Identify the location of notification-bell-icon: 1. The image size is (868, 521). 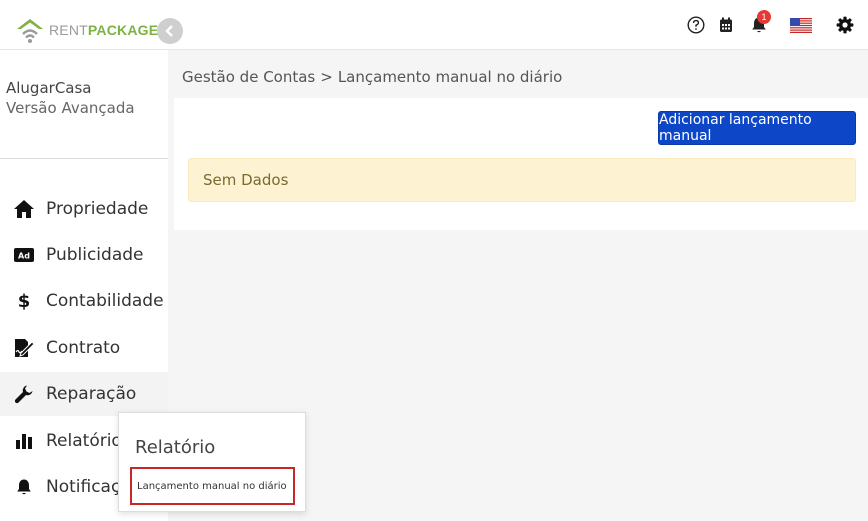
(760, 23).